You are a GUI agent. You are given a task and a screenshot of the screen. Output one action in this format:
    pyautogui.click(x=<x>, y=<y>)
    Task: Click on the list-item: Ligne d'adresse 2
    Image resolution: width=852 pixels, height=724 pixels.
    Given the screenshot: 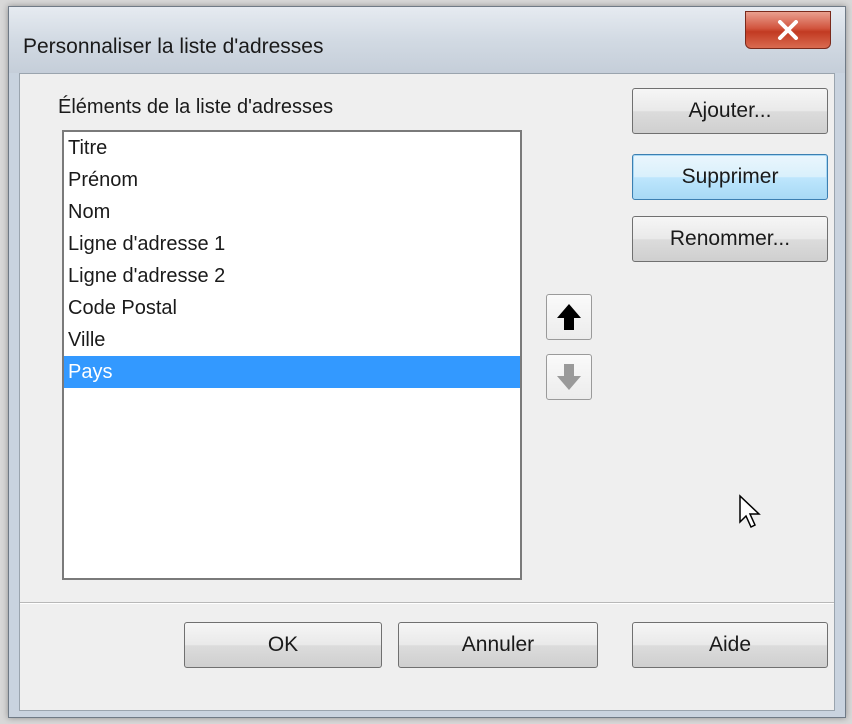 What is the action you would take?
    pyautogui.click(x=292, y=276)
    